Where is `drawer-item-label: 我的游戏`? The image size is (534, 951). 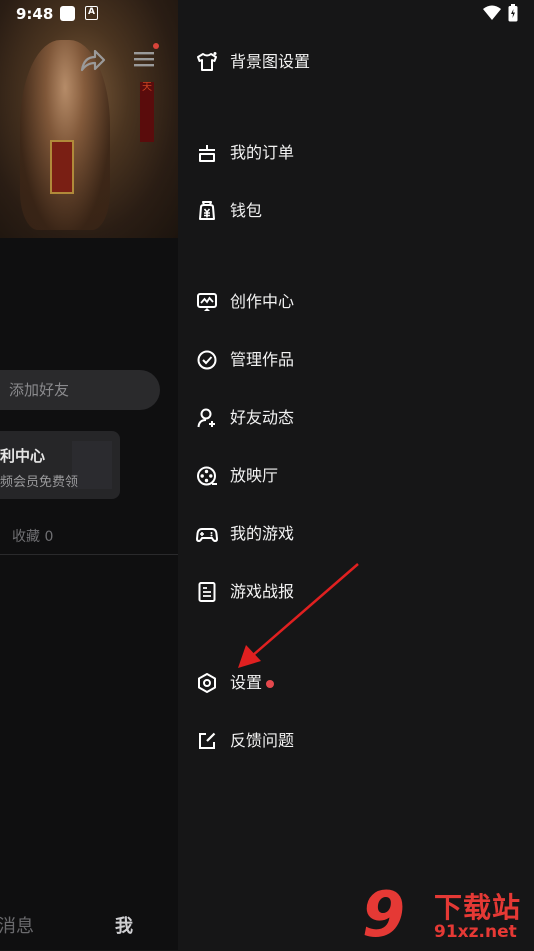
drawer-item-label: 我的游戏 is located at coordinates (262, 533).